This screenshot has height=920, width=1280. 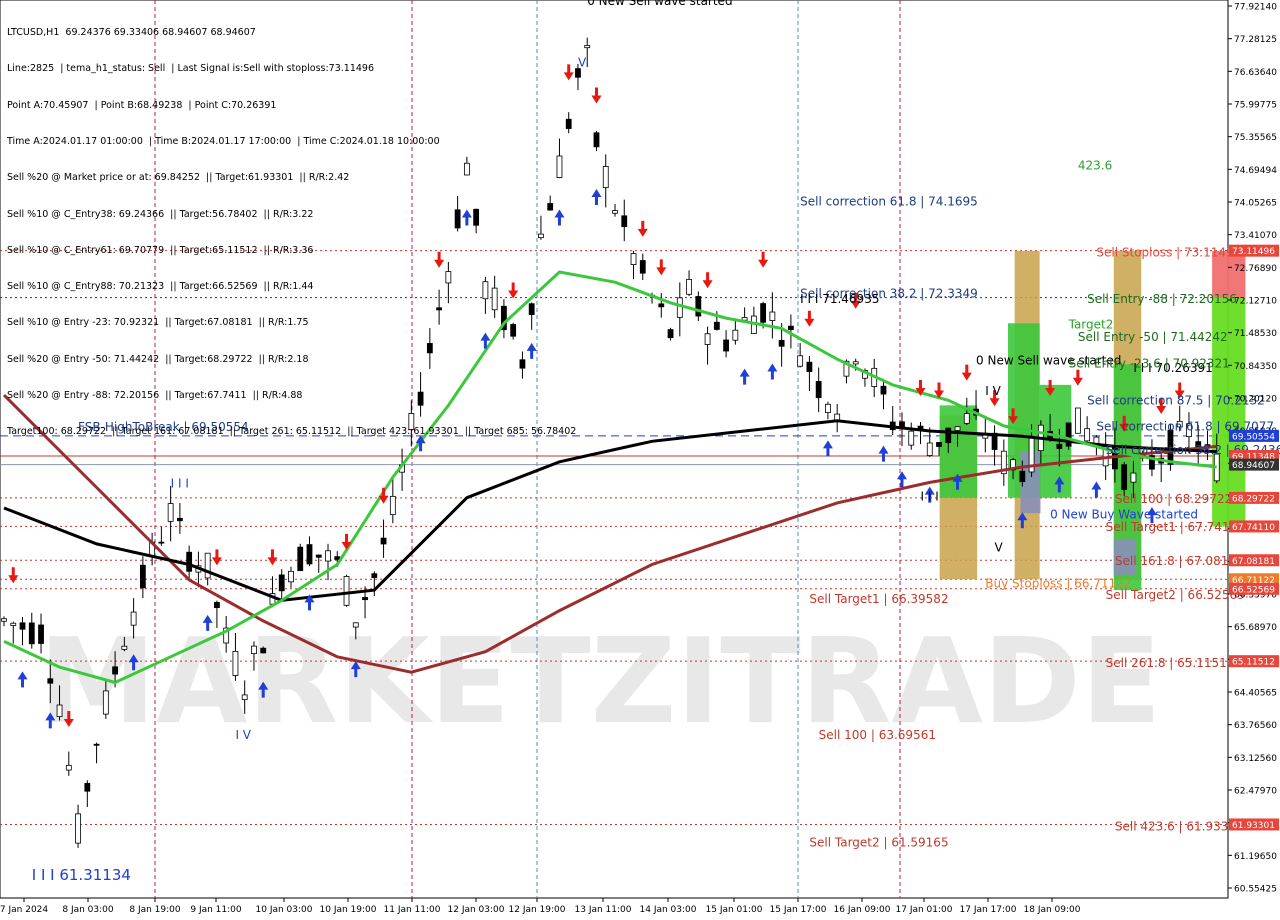 What do you see at coordinates (878, 843) in the screenshot?
I see `chart-annotation: Sell Target2 | 61.59165` at bounding box center [878, 843].